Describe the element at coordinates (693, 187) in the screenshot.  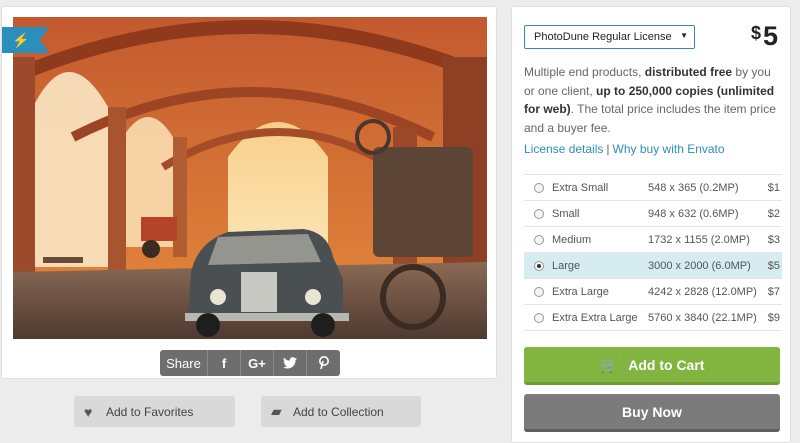
I see `size-dimensions: 548 x 365 (0.2MP)` at that location.